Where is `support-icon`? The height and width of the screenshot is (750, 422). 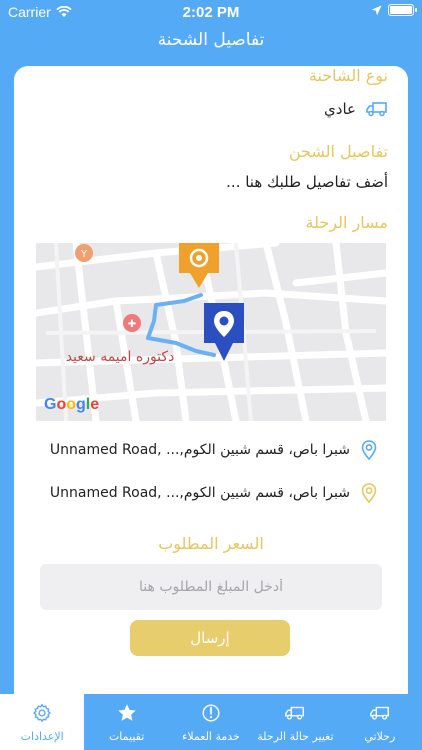
support-icon is located at coordinates (211, 713).